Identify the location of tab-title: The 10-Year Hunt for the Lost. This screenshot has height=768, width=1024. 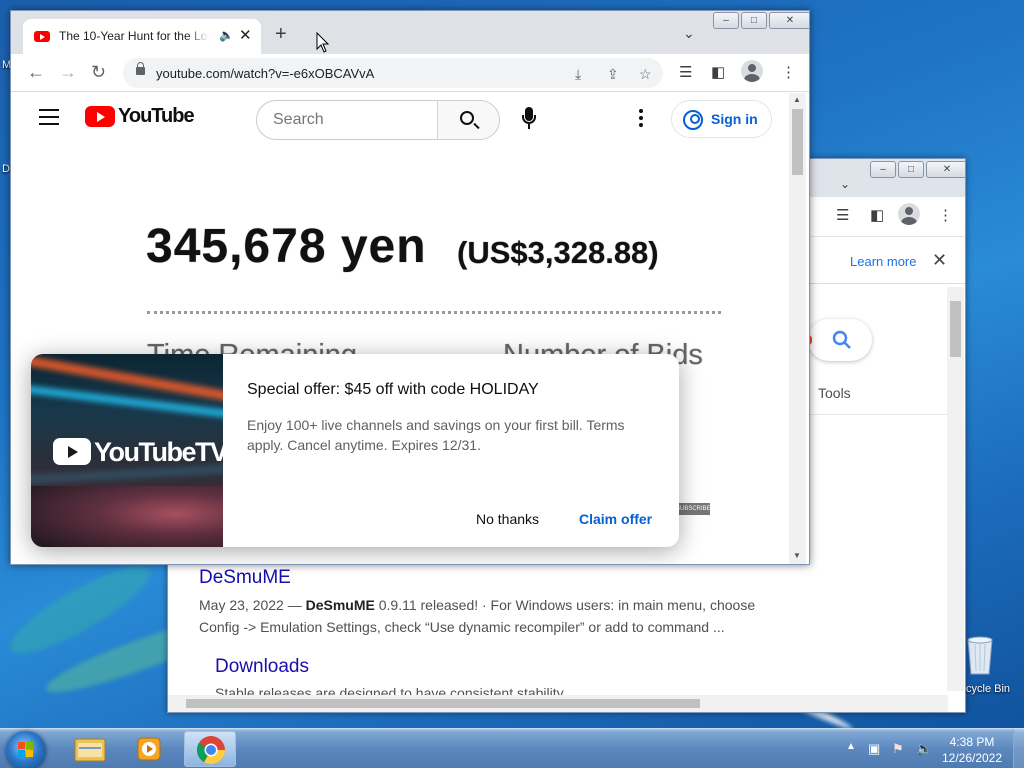
(134, 36).